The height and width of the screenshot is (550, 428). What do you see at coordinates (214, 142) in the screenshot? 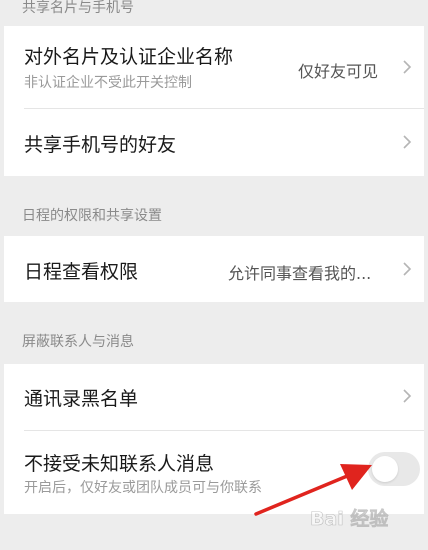
I see `row-share-phone: 共享手机号的好友` at bounding box center [214, 142].